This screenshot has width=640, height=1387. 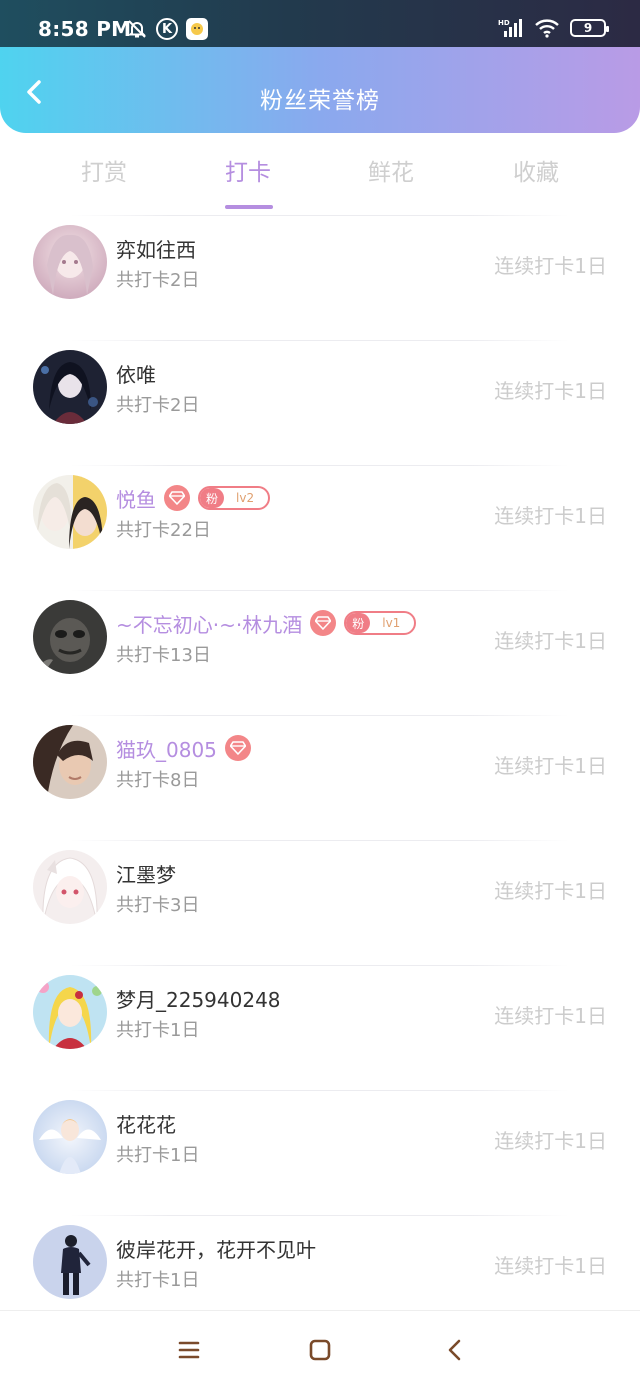 I want to click on name-line: 花花花, so click(x=146, y=1123).